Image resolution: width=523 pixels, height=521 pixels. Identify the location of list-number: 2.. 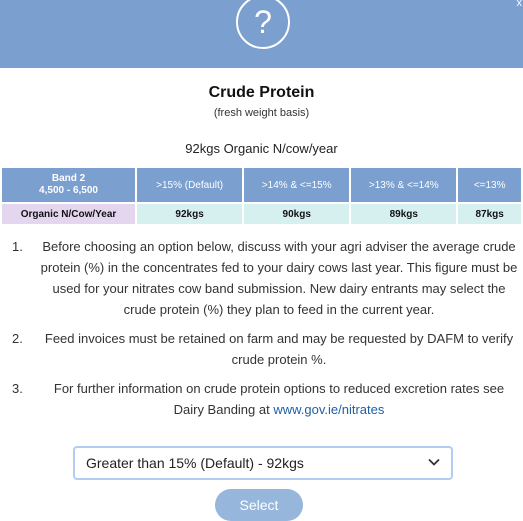
(17, 338).